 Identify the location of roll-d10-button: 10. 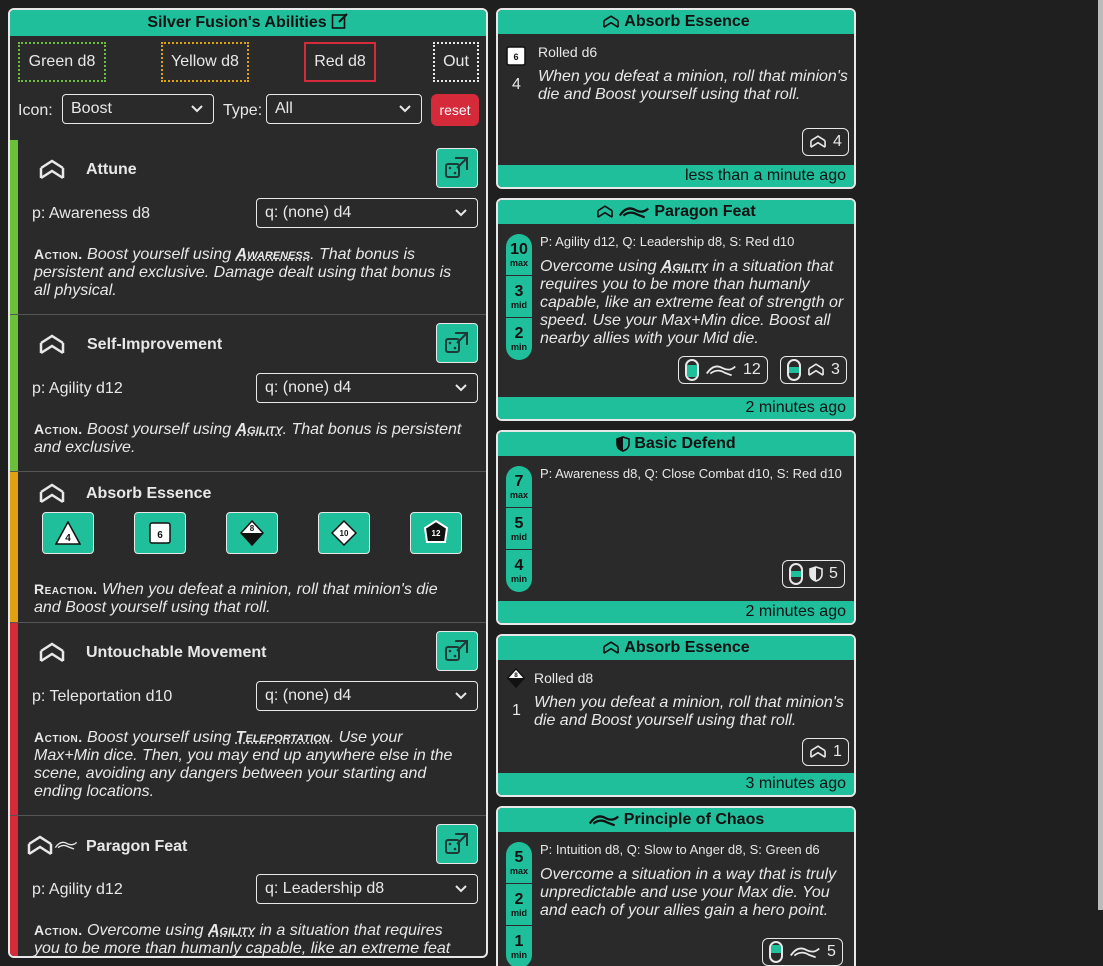
(344, 533).